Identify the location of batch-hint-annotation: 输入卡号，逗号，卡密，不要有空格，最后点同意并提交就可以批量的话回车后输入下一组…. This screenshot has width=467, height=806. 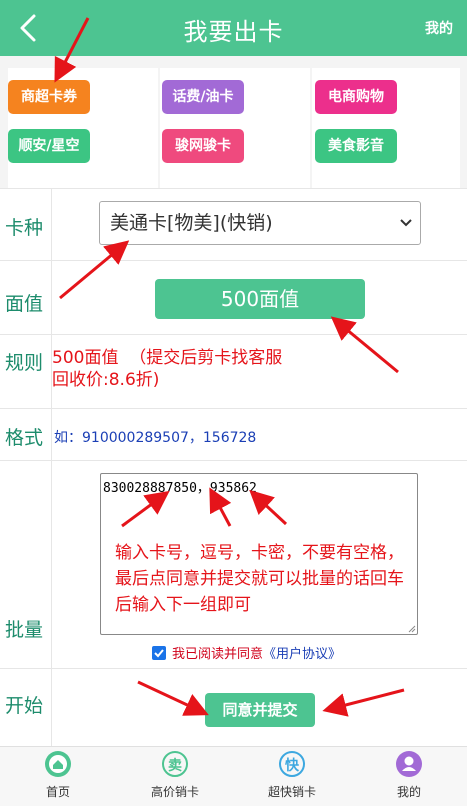
(259, 579).